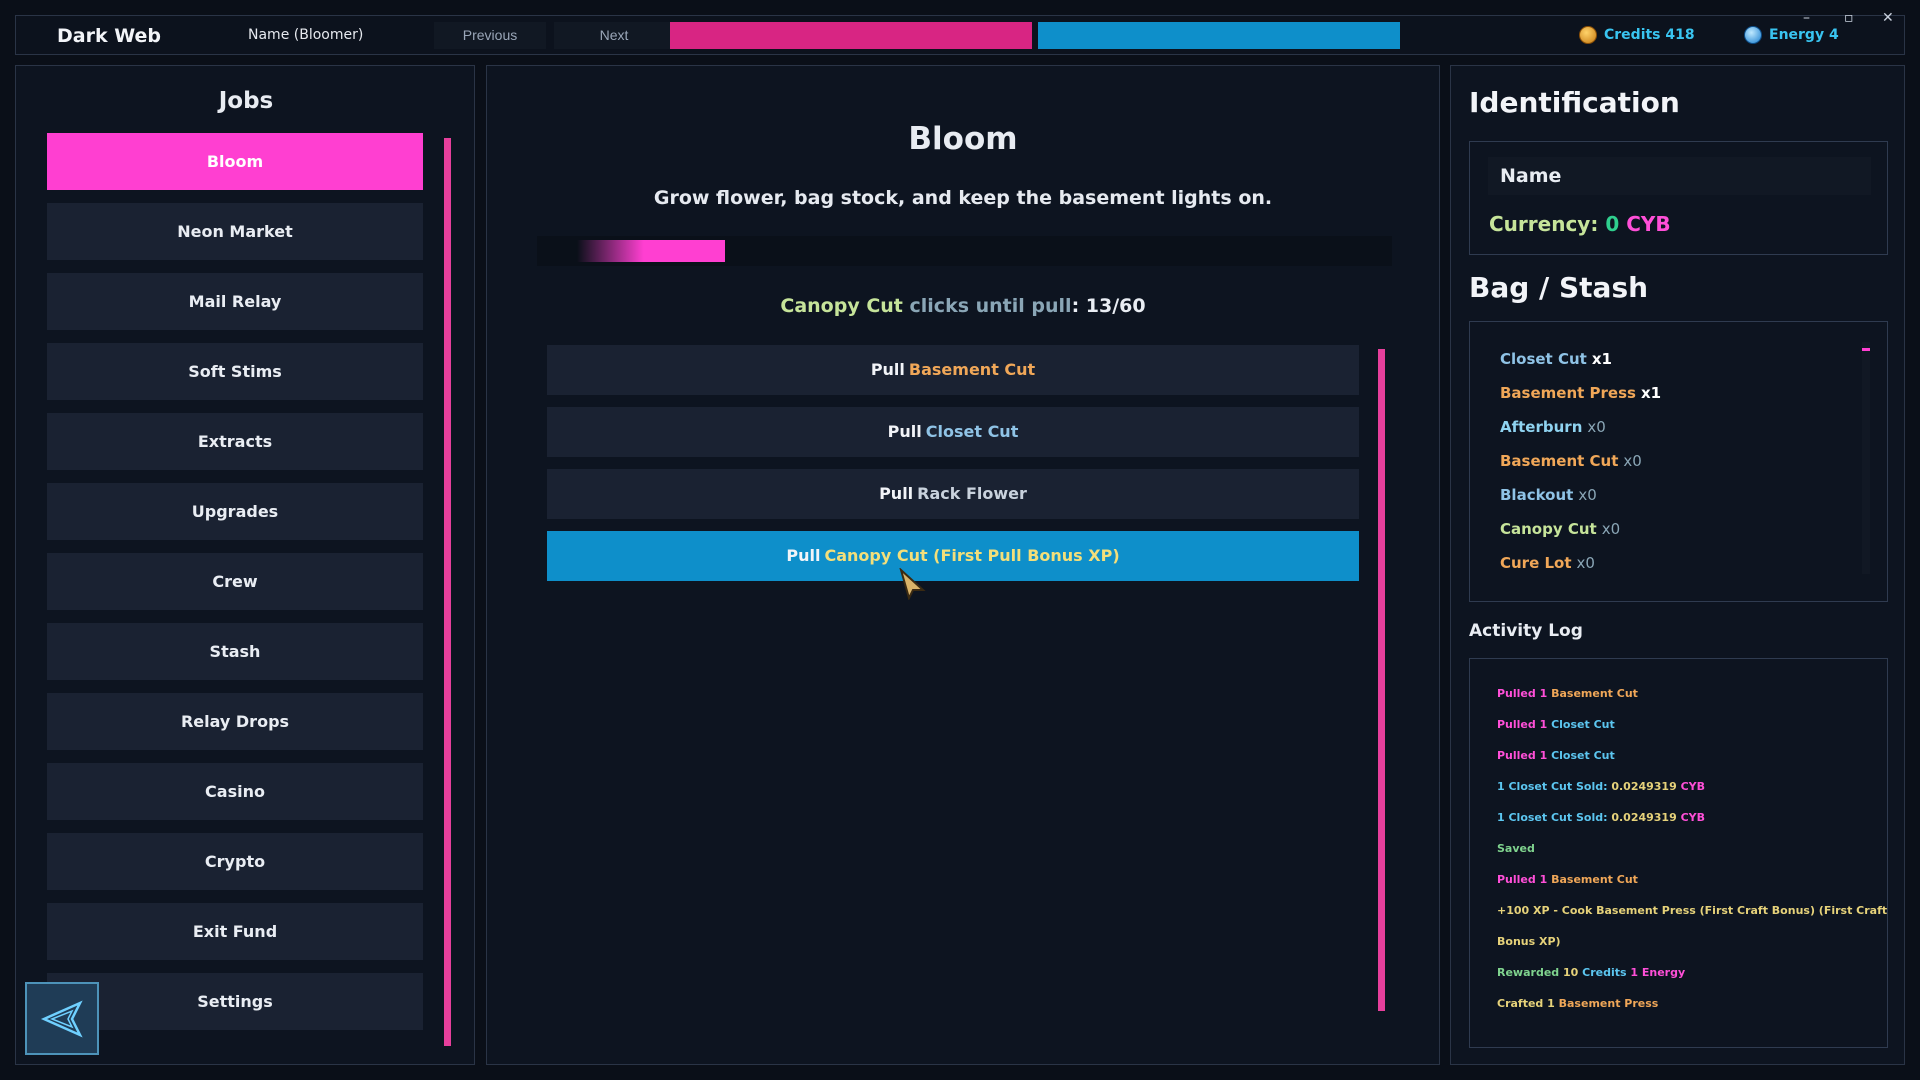 This screenshot has height=1080, width=1920. I want to click on bag-item: Basement Cut x0, so click(1580, 461).